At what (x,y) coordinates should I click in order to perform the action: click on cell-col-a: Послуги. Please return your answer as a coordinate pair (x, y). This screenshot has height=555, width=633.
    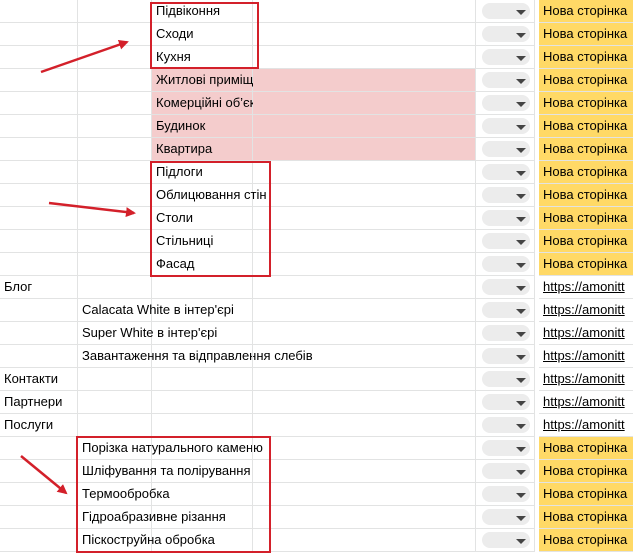
    Looking at the image, I should click on (39, 425).